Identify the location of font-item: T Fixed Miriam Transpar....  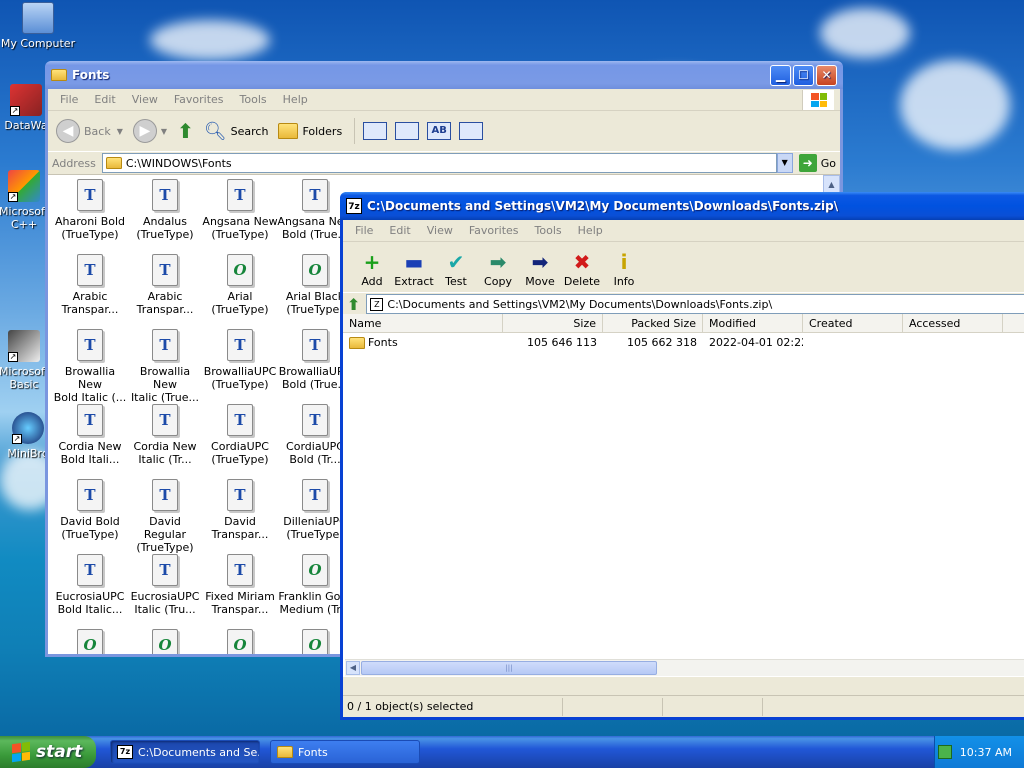
(240, 585).